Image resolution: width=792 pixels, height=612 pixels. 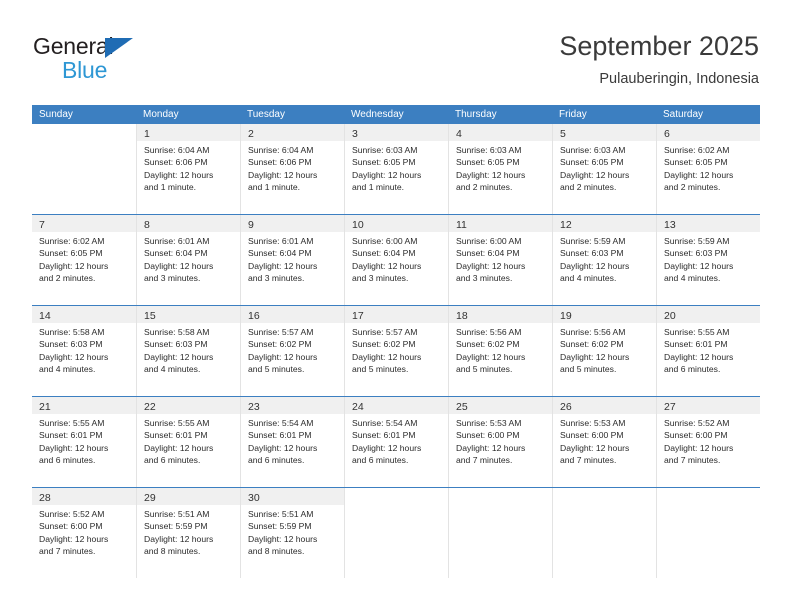 I want to click on day-number: 26, so click(x=566, y=407).